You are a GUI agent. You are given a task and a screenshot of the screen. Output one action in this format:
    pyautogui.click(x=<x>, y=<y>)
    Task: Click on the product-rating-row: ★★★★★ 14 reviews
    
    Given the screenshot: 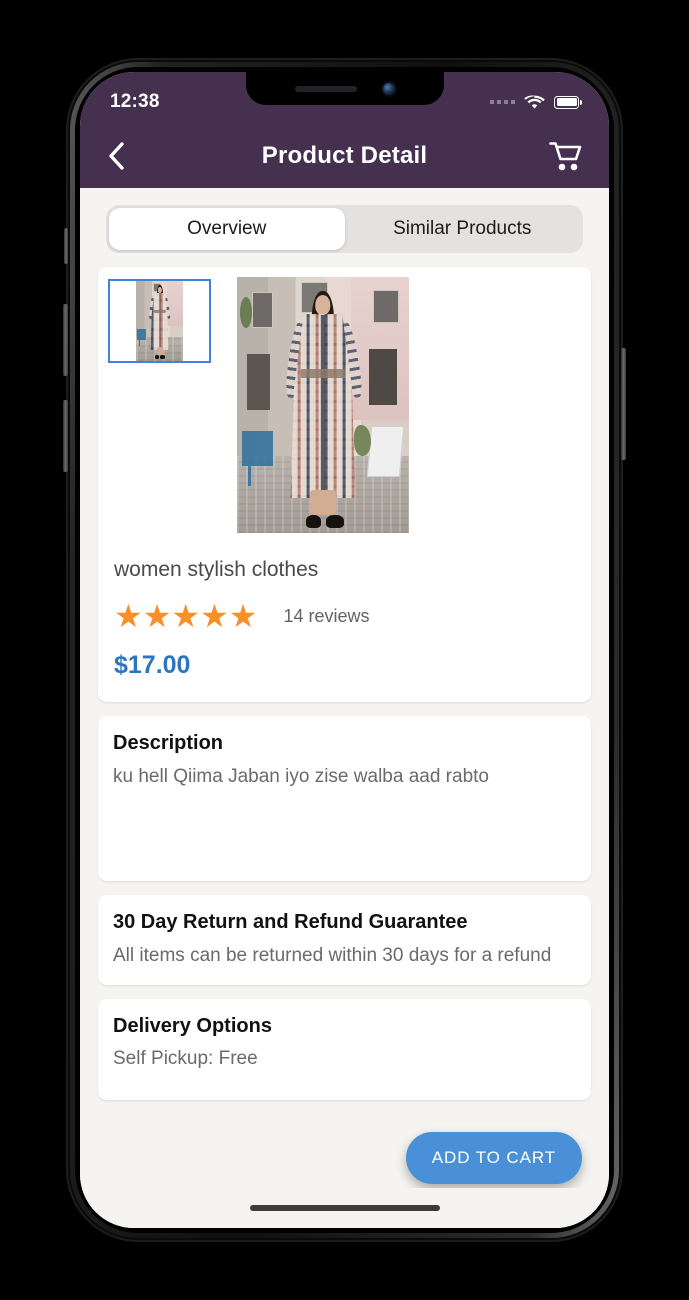 What is the action you would take?
    pyautogui.click(x=347, y=616)
    